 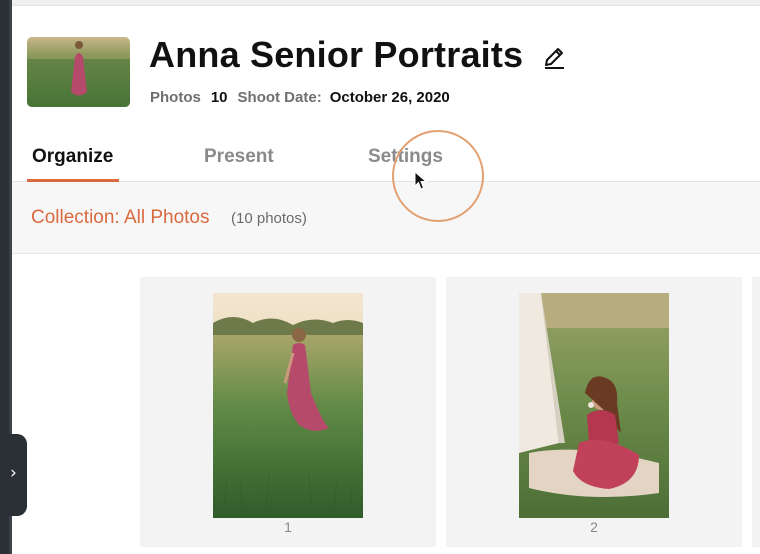 I want to click on page-title: Anna Senior Portraits, so click(x=336, y=54).